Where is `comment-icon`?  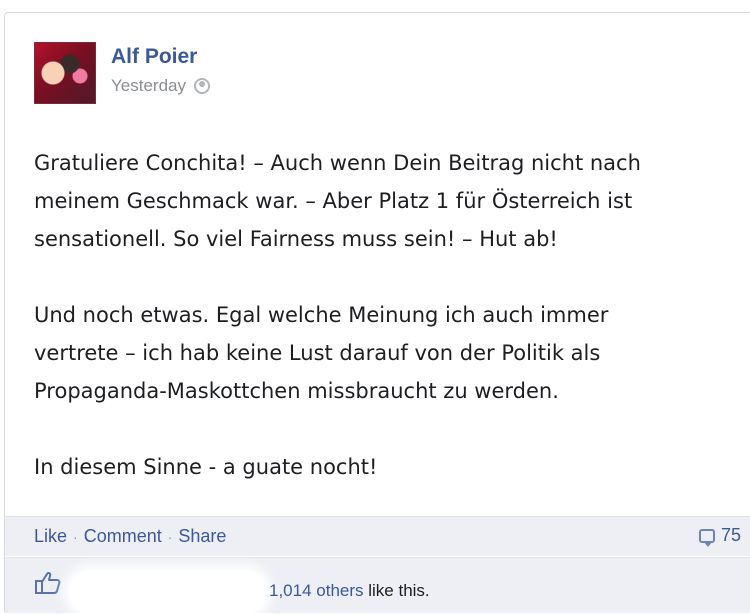 comment-icon is located at coordinates (706, 537).